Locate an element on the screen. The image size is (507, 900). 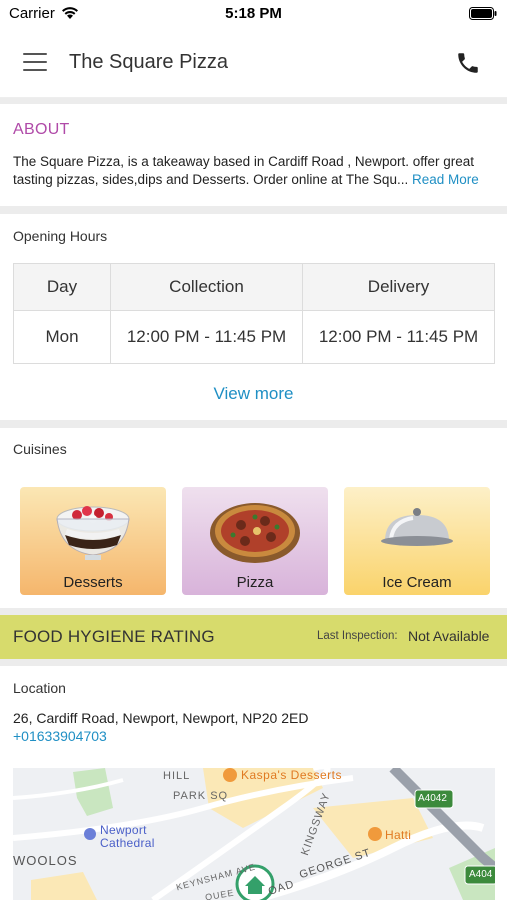
hamburger-icon is located at coordinates (35, 63).